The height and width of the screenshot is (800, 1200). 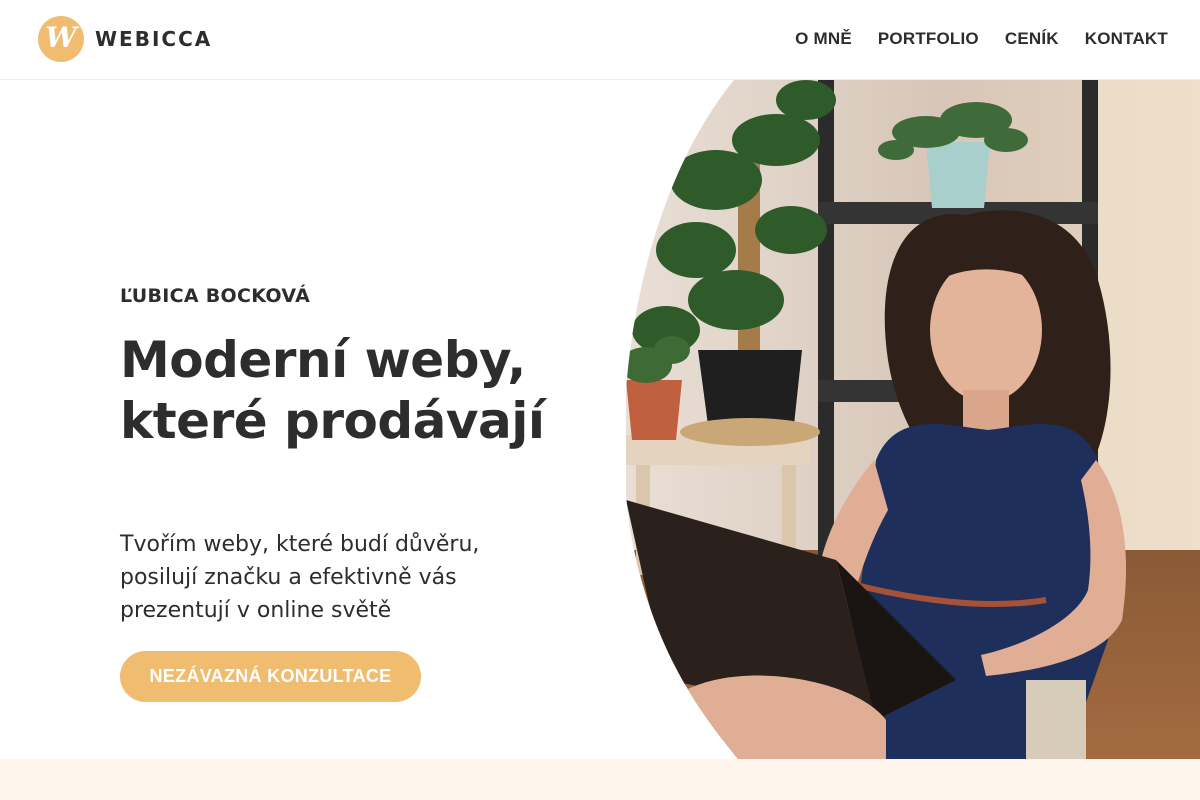 I want to click on nav-item-cenik: CENÍK, so click(x=1032, y=39).